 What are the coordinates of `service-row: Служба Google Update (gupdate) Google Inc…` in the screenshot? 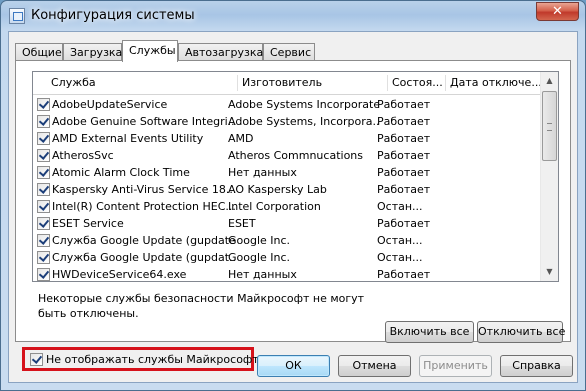 It's located at (287, 240).